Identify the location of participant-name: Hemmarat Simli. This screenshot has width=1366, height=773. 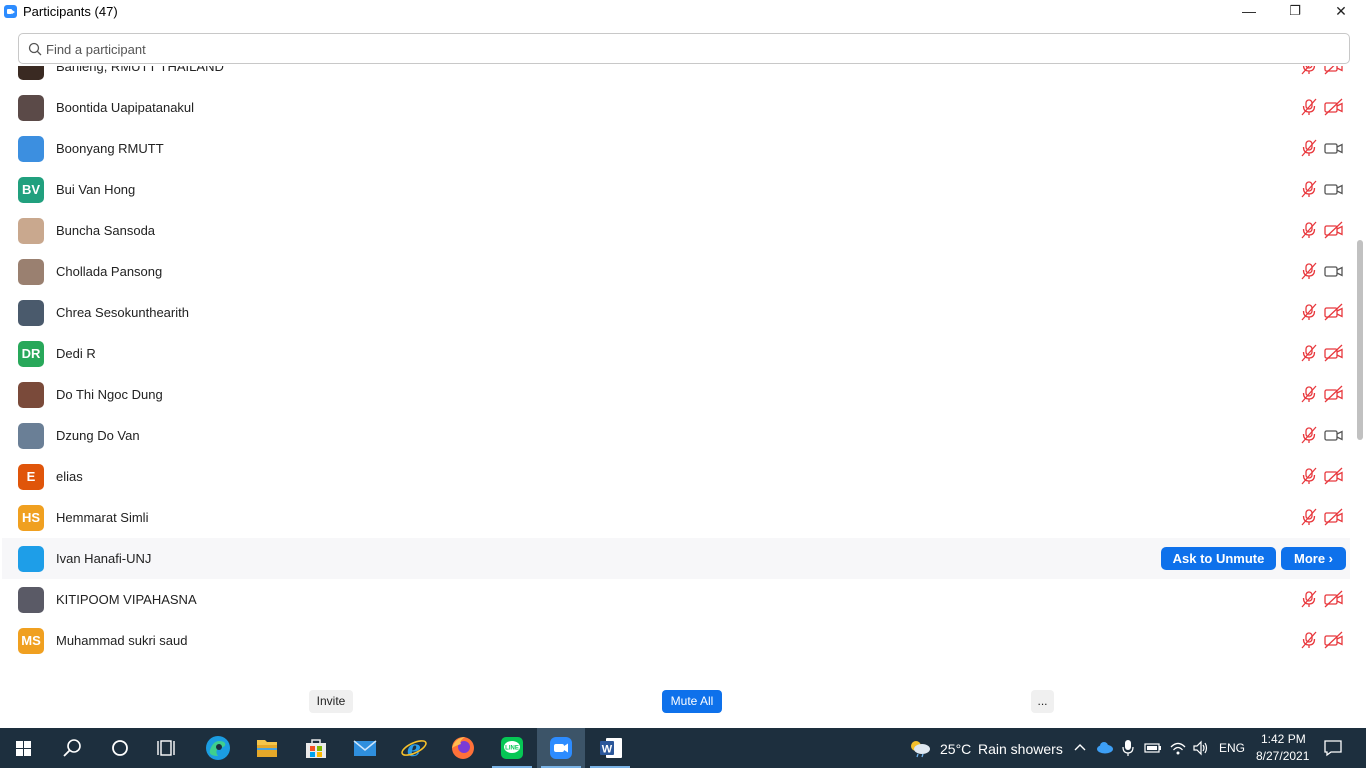
(102, 517).